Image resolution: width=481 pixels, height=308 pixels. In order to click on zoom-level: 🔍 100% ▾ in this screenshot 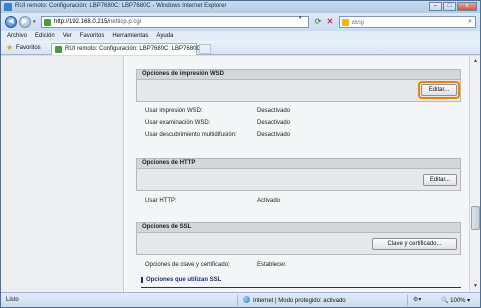, I will do `click(455, 300)`.